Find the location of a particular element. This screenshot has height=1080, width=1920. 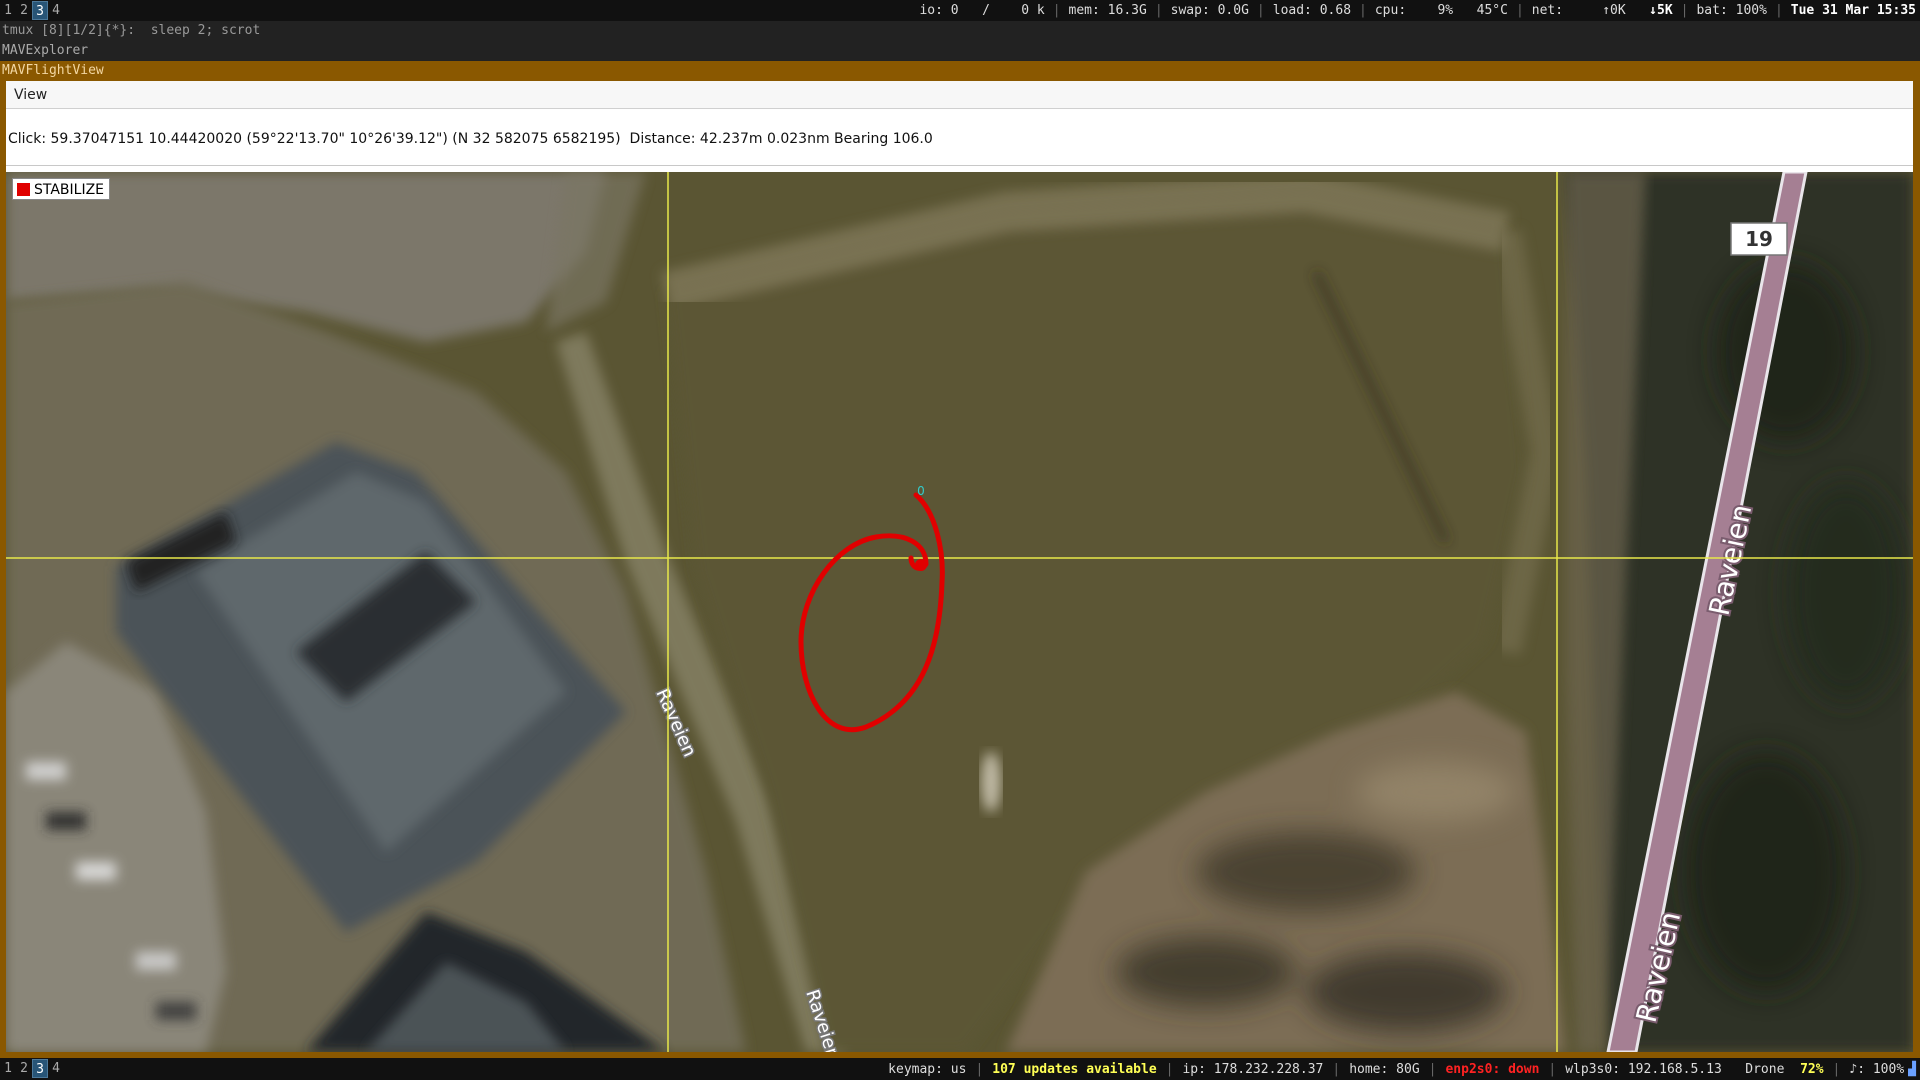

mem-status: mem: 16.3G is located at coordinates (1107, 10).